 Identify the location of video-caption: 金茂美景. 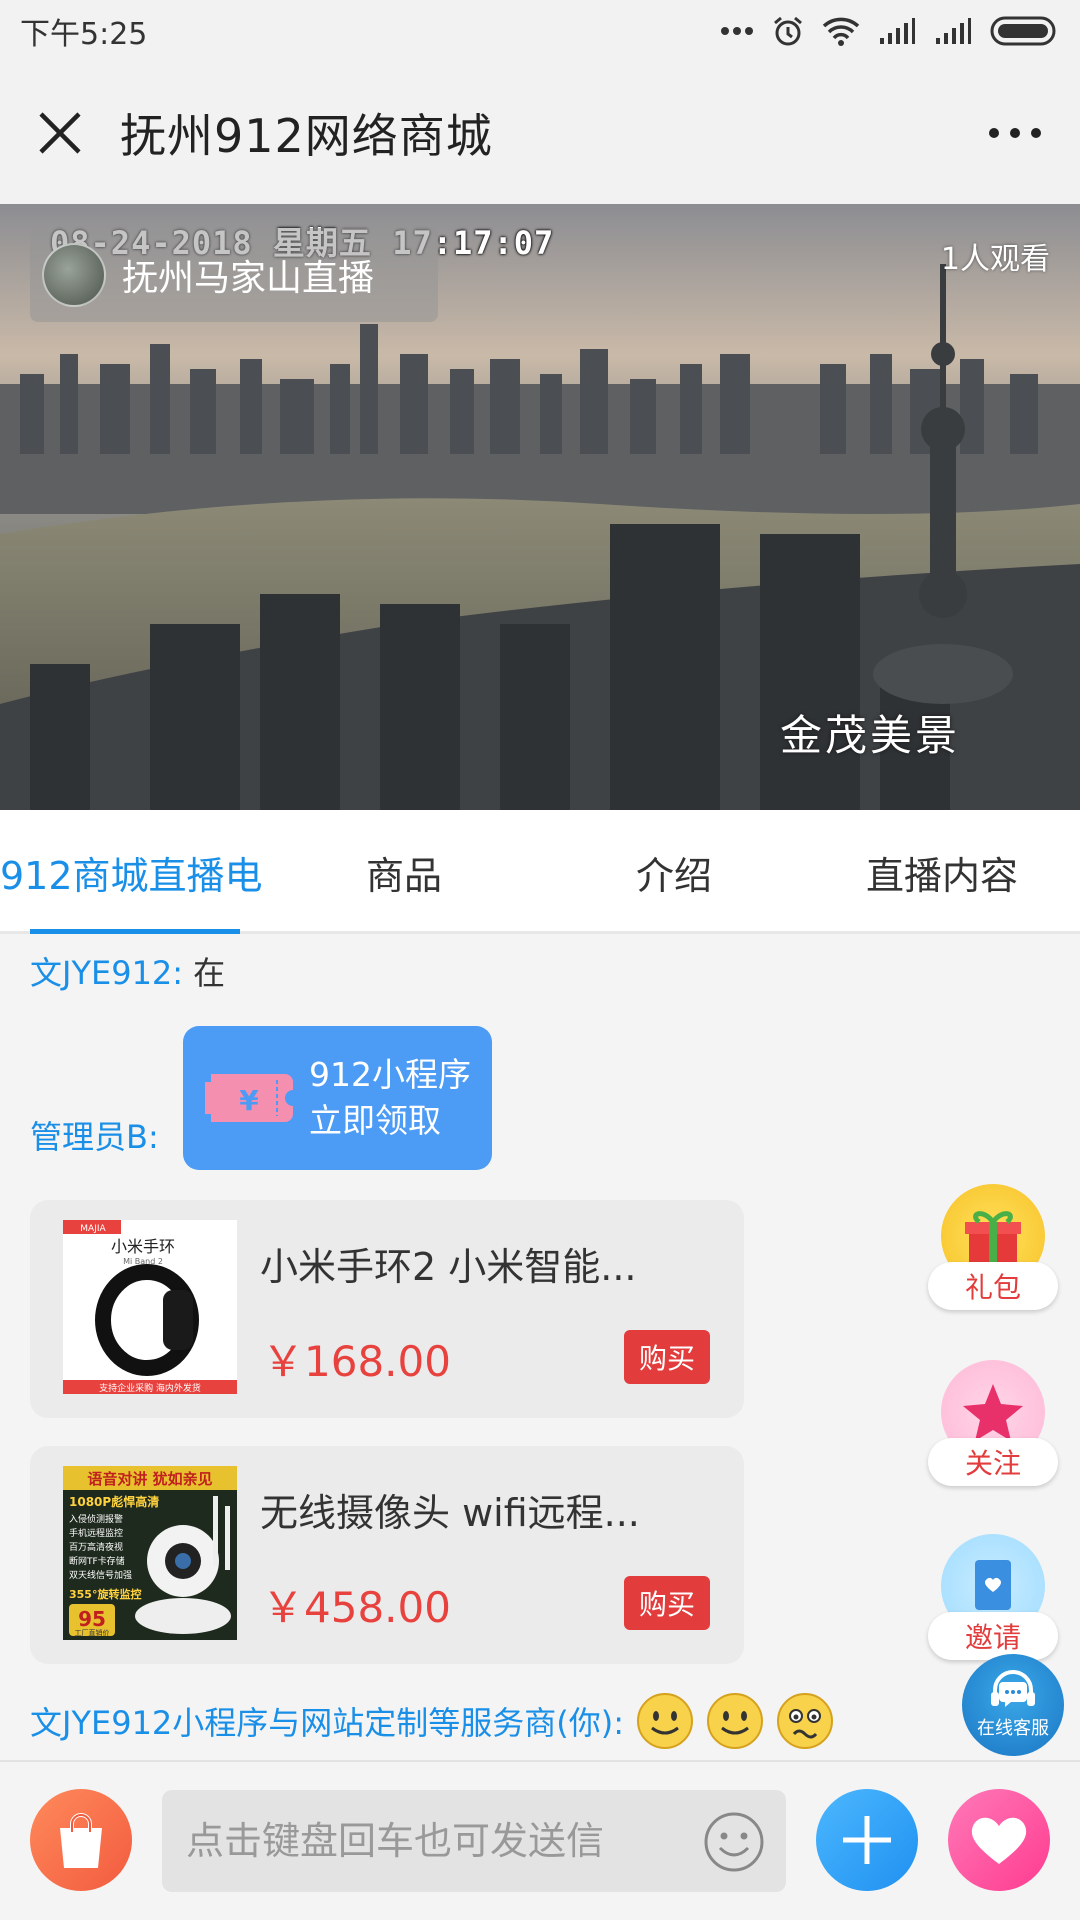
(870, 735).